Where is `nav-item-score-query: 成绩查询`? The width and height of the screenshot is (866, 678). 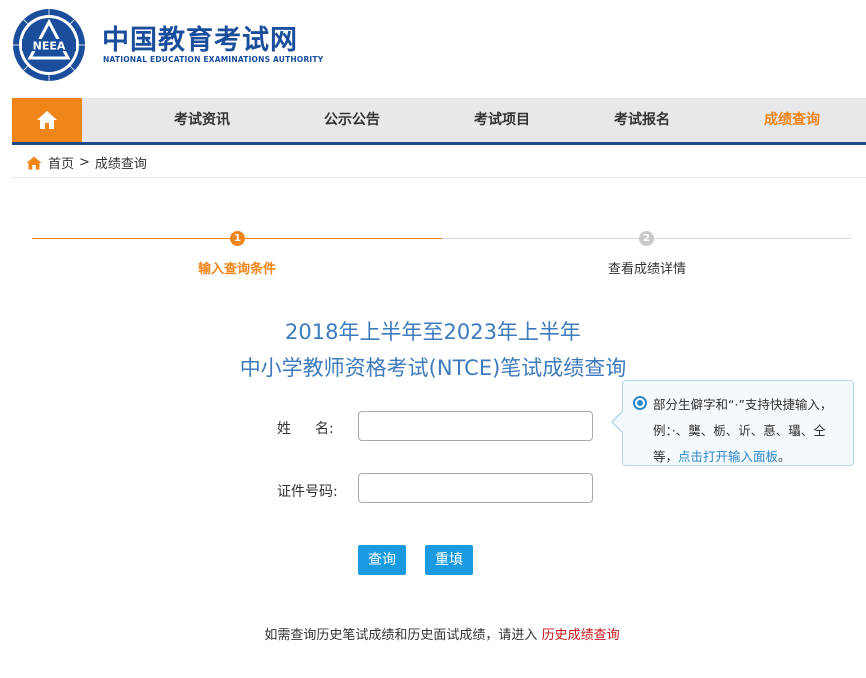
nav-item-score-query: 成绩查询 is located at coordinates (792, 120).